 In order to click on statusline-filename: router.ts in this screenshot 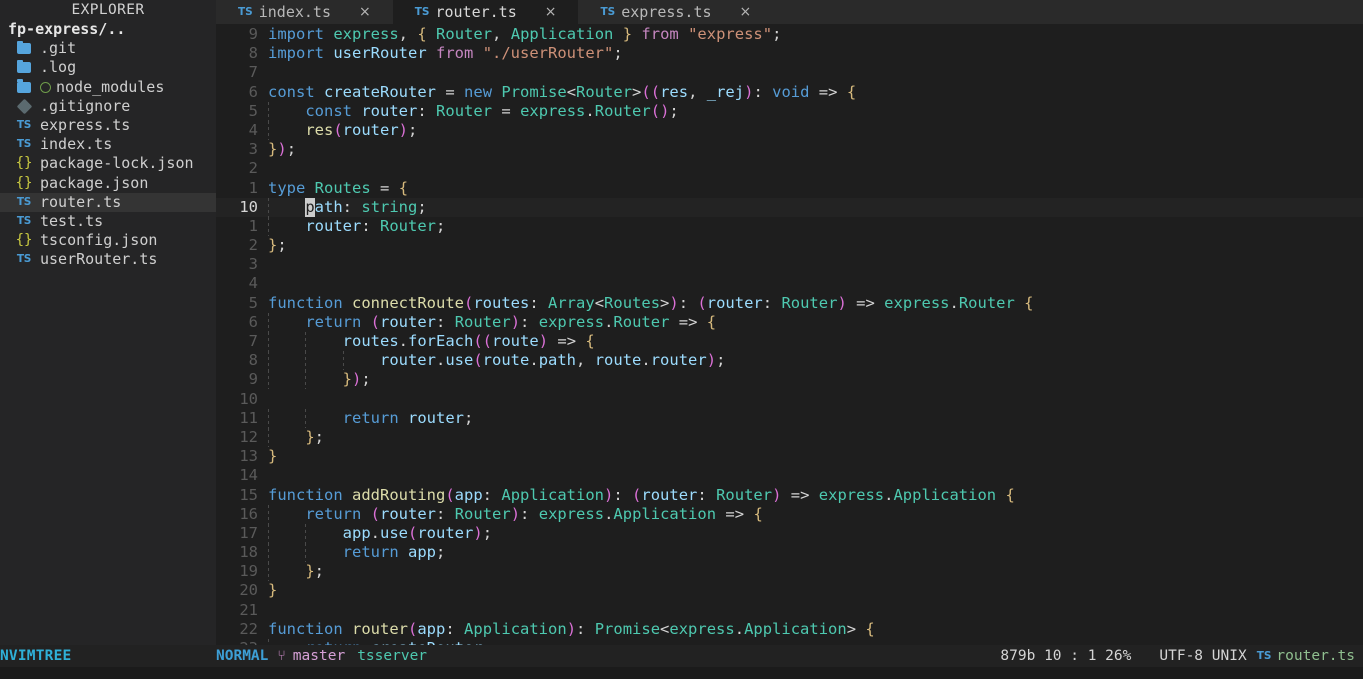, I will do `click(1315, 656)`.